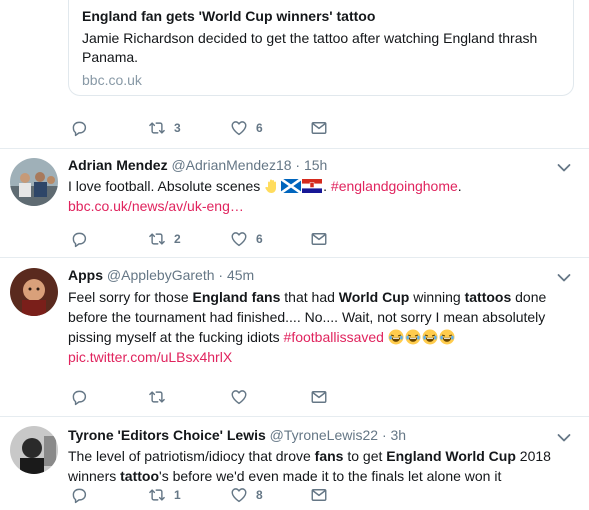  What do you see at coordinates (374, 297) in the screenshot?
I see `highlighted-term: World Cup` at bounding box center [374, 297].